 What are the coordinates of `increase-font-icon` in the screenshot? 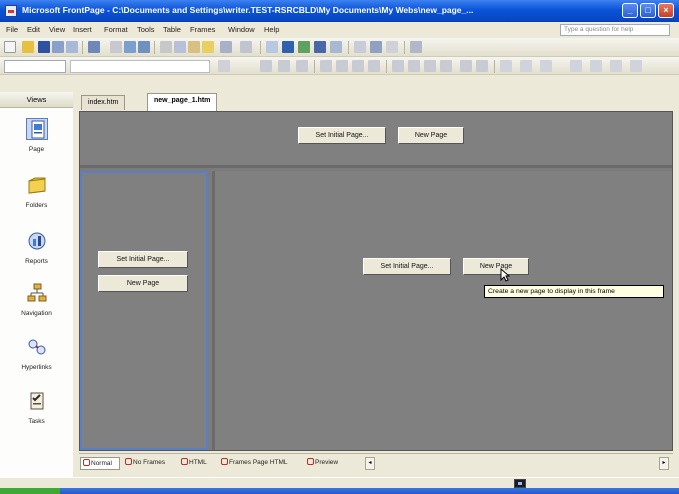 It's located at (398, 66).